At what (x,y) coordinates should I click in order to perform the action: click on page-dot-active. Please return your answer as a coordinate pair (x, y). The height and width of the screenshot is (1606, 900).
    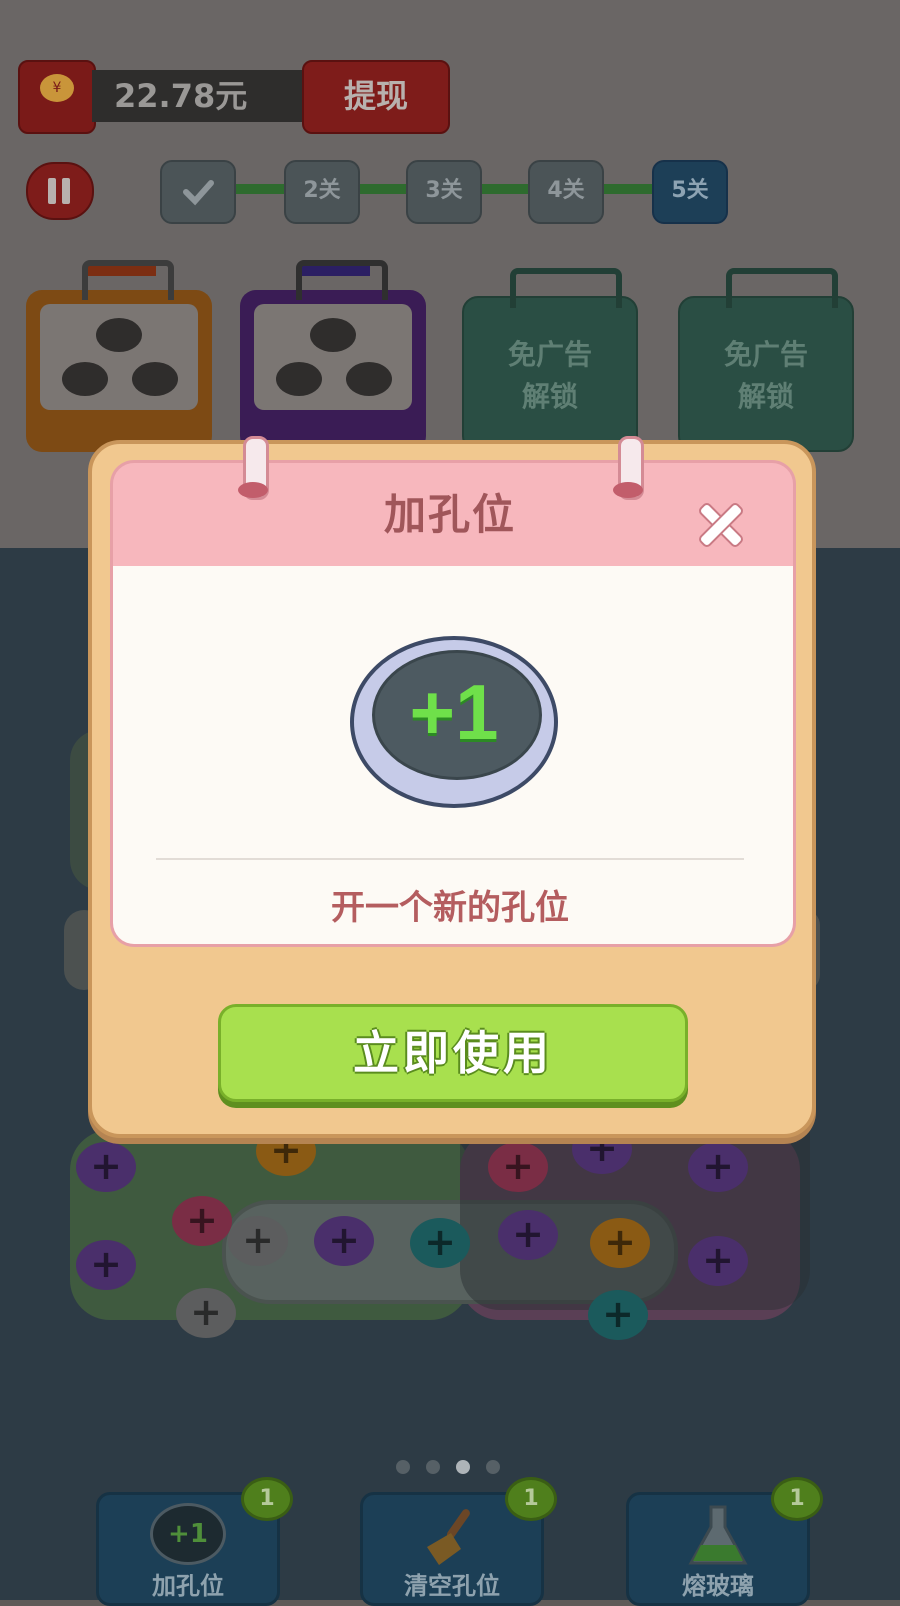
    Looking at the image, I should click on (463, 1467).